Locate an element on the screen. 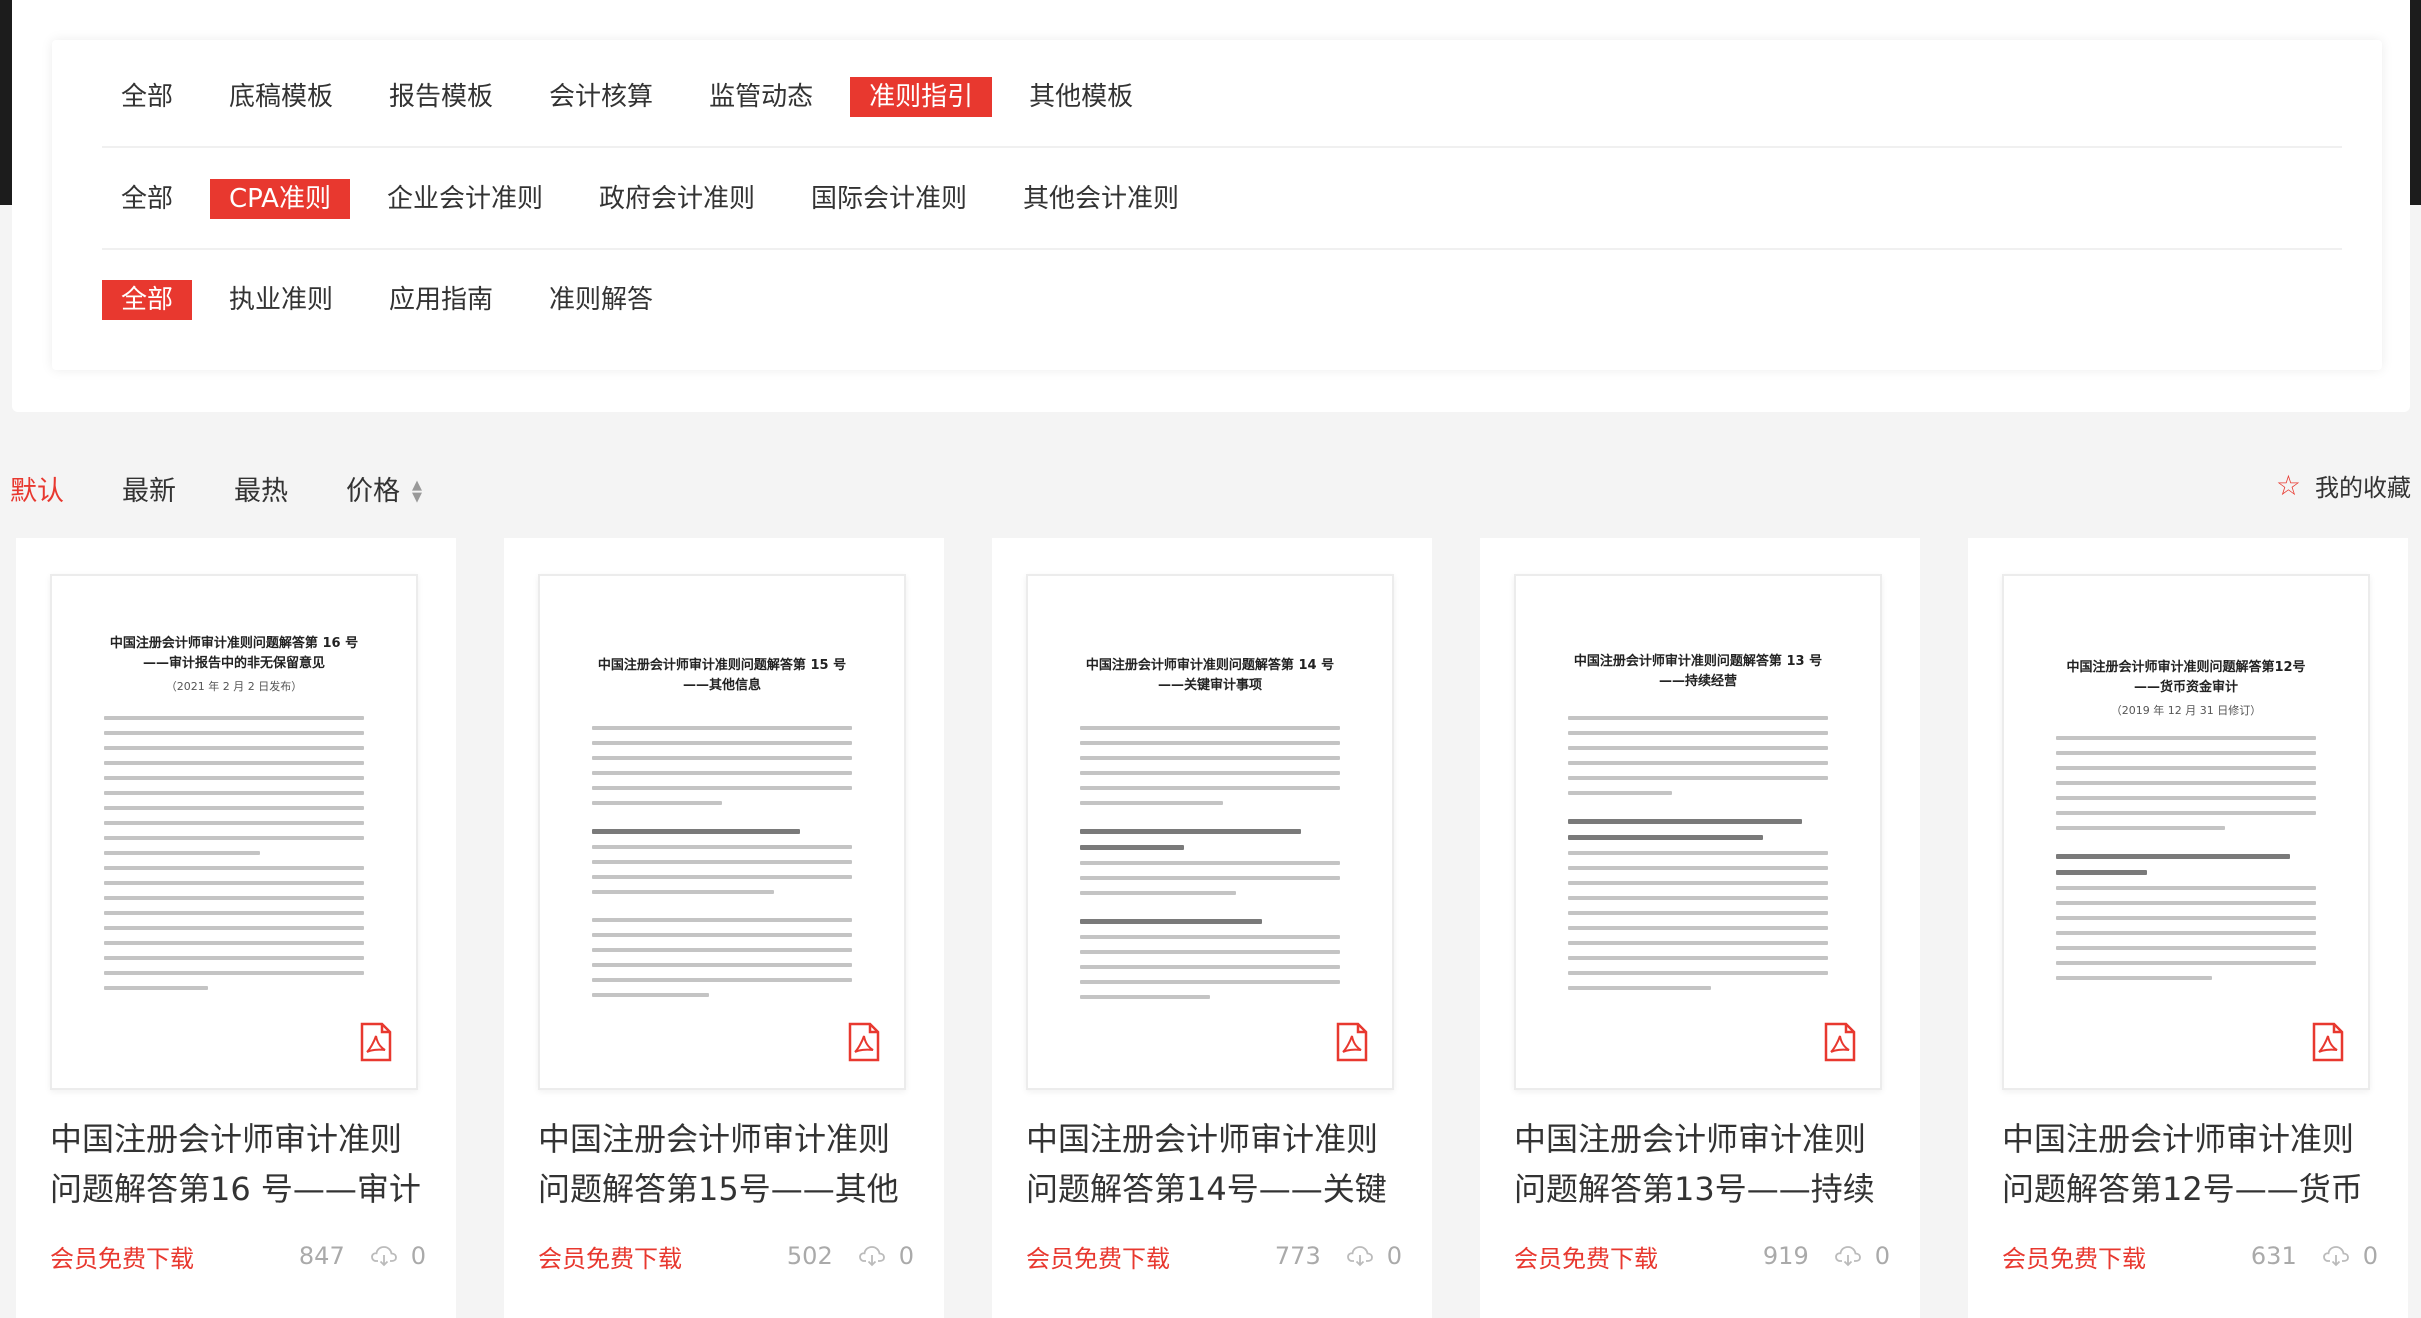 This screenshot has height=1318, width=2421. thumb-title-line1: 中国注册会计师审计准则问题解答第12号 is located at coordinates (2186, 667).